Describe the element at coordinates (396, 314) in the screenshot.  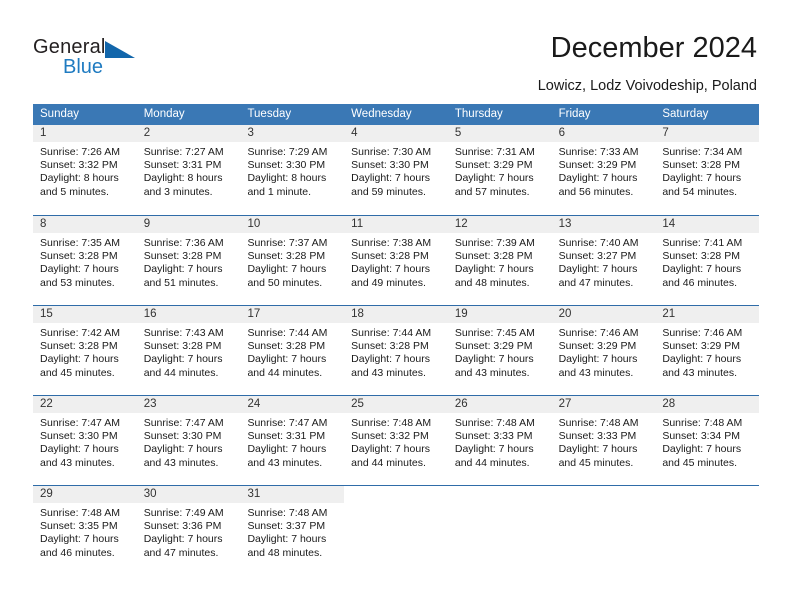
I see `day-number: 18` at that location.